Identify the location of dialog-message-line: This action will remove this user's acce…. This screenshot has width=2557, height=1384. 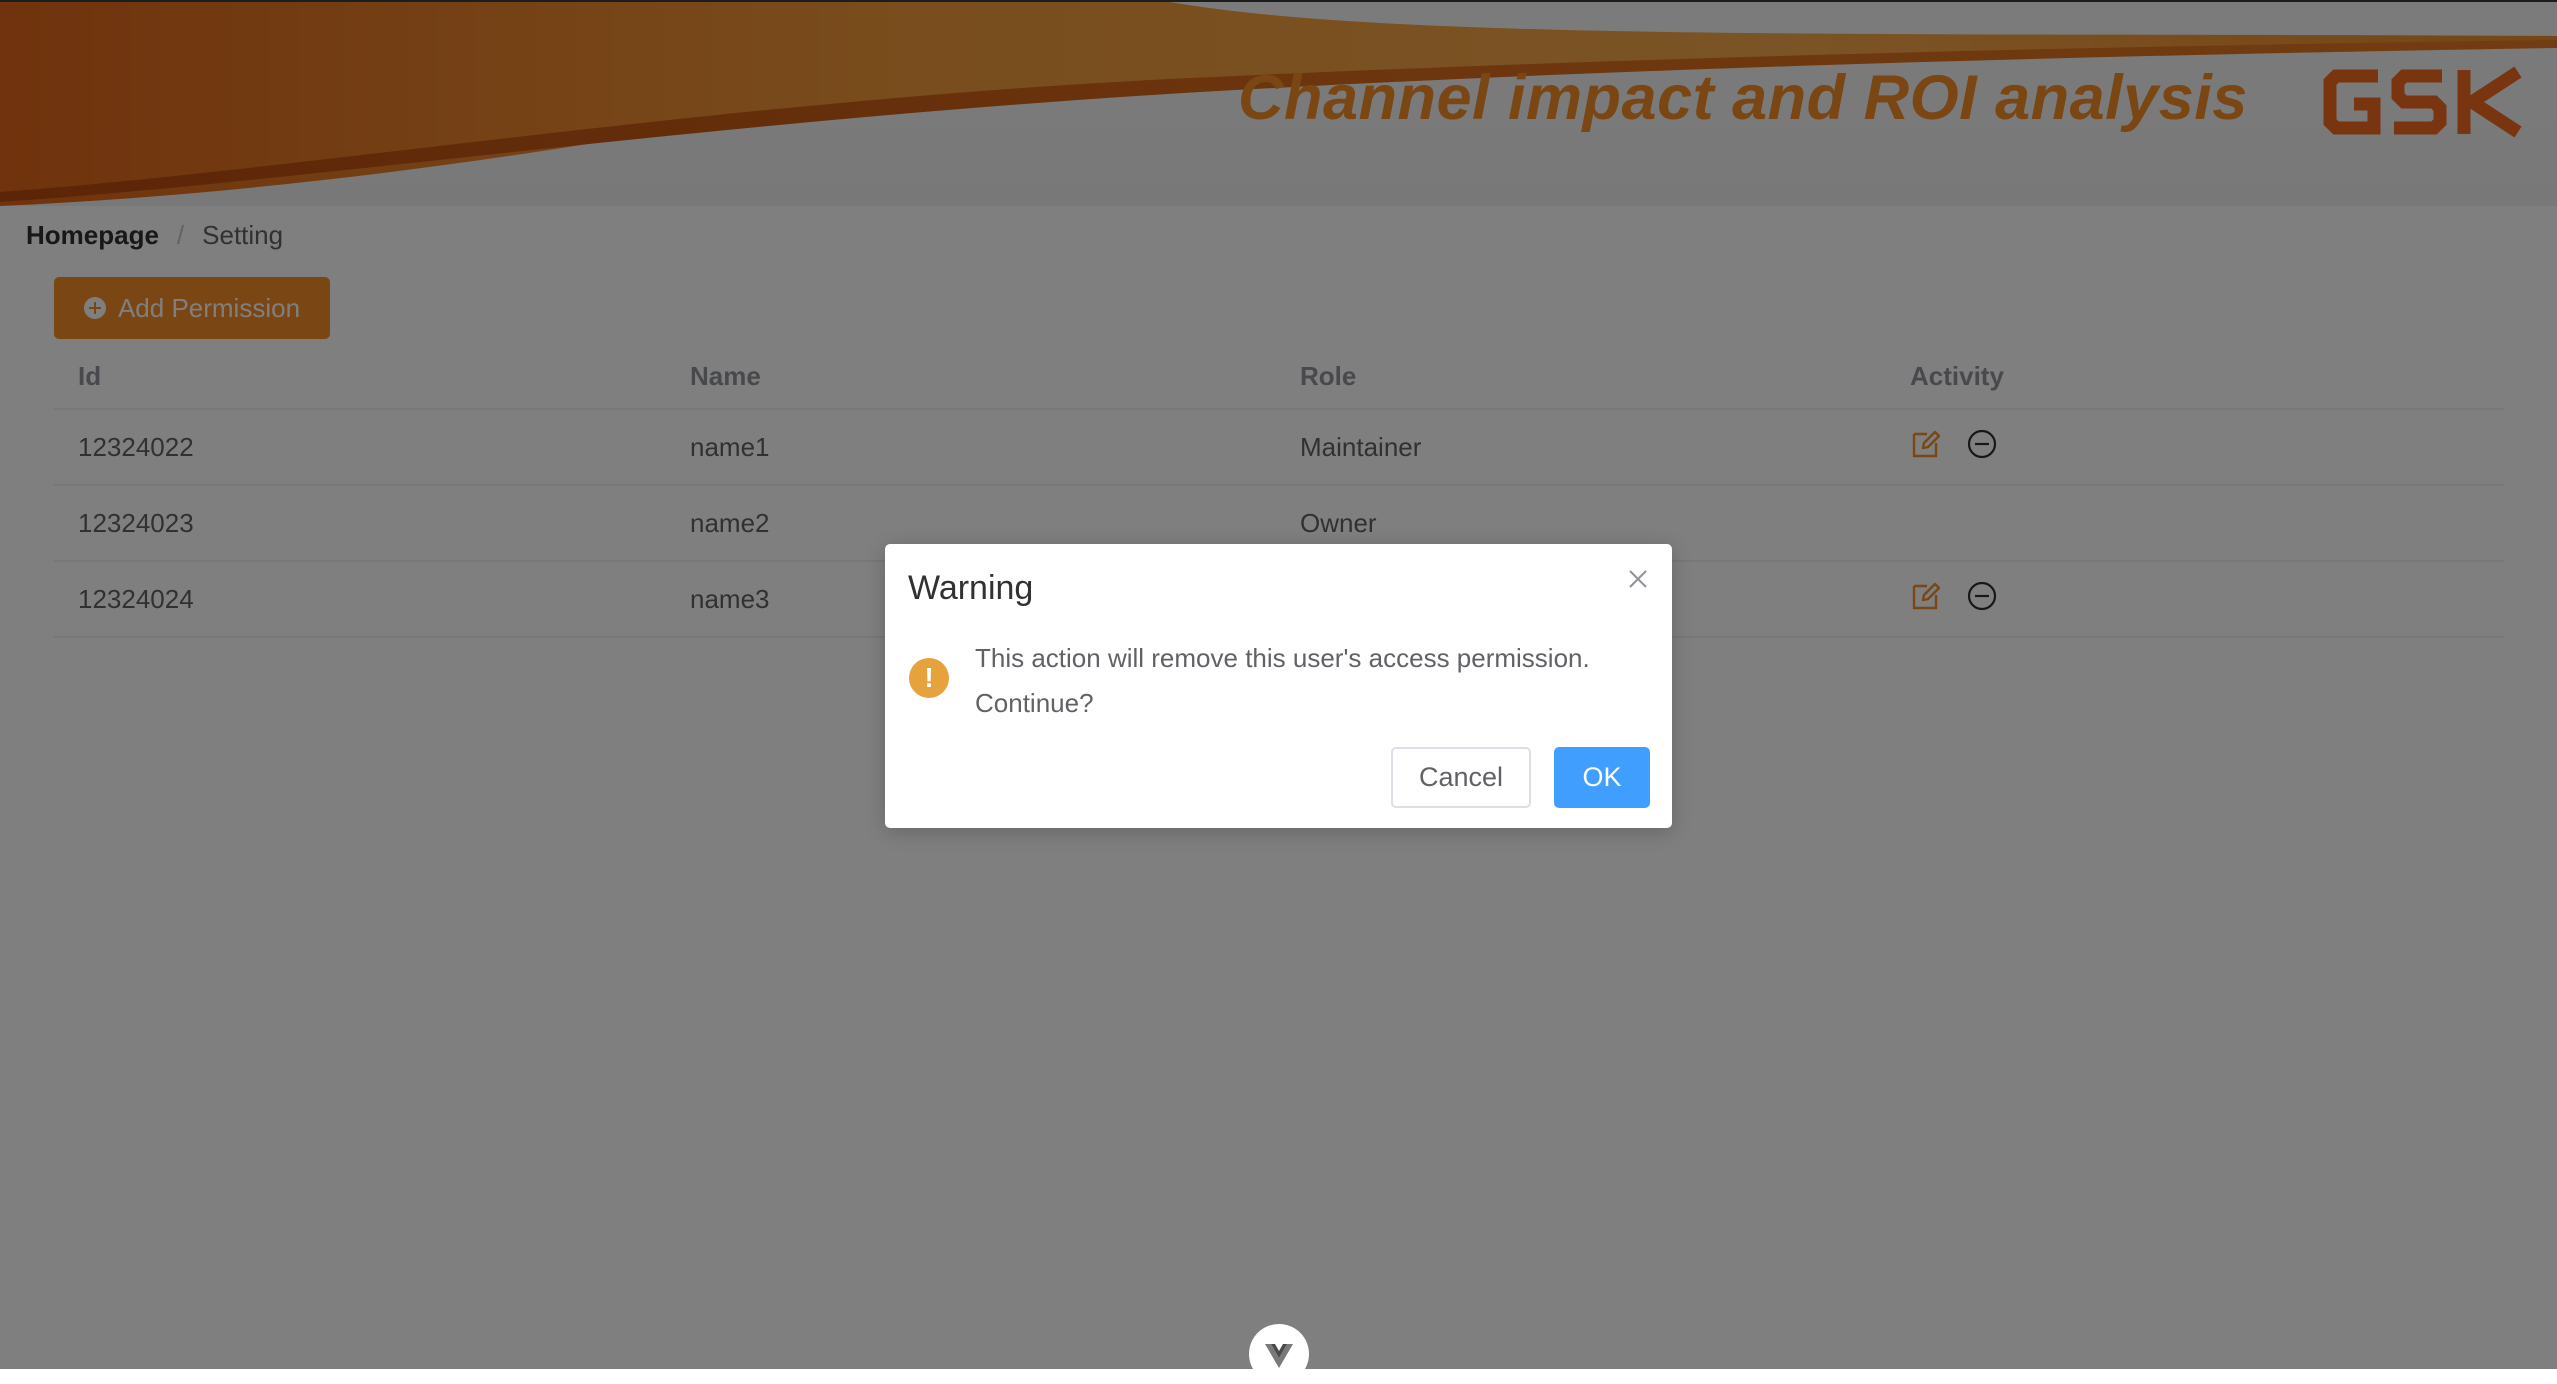
(1282, 658).